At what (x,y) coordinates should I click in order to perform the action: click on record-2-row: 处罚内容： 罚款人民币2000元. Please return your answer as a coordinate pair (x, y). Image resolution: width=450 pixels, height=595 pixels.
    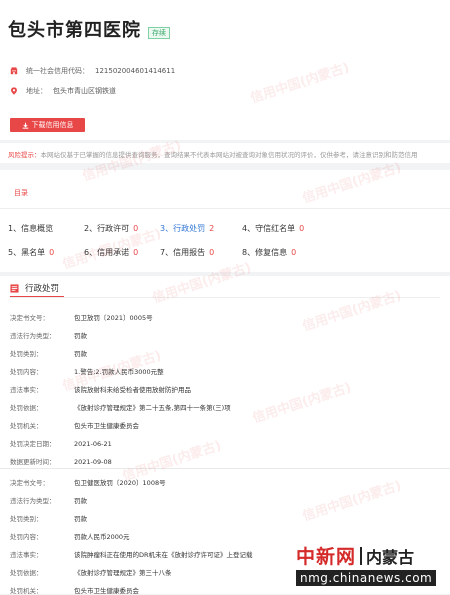
    Looking at the image, I should click on (70, 537).